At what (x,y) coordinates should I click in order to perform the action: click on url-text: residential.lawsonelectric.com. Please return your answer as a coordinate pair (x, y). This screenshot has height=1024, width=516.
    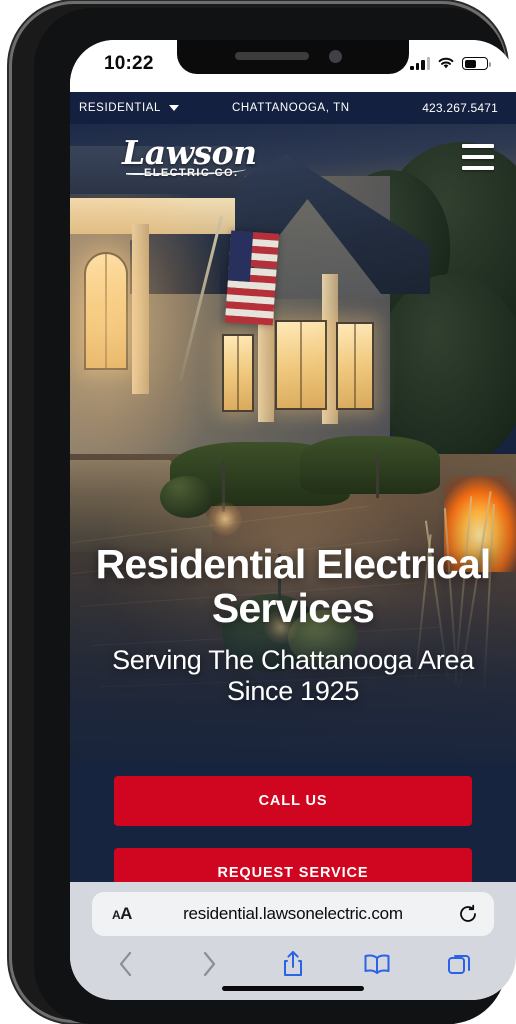
    Looking at the image, I should click on (293, 913).